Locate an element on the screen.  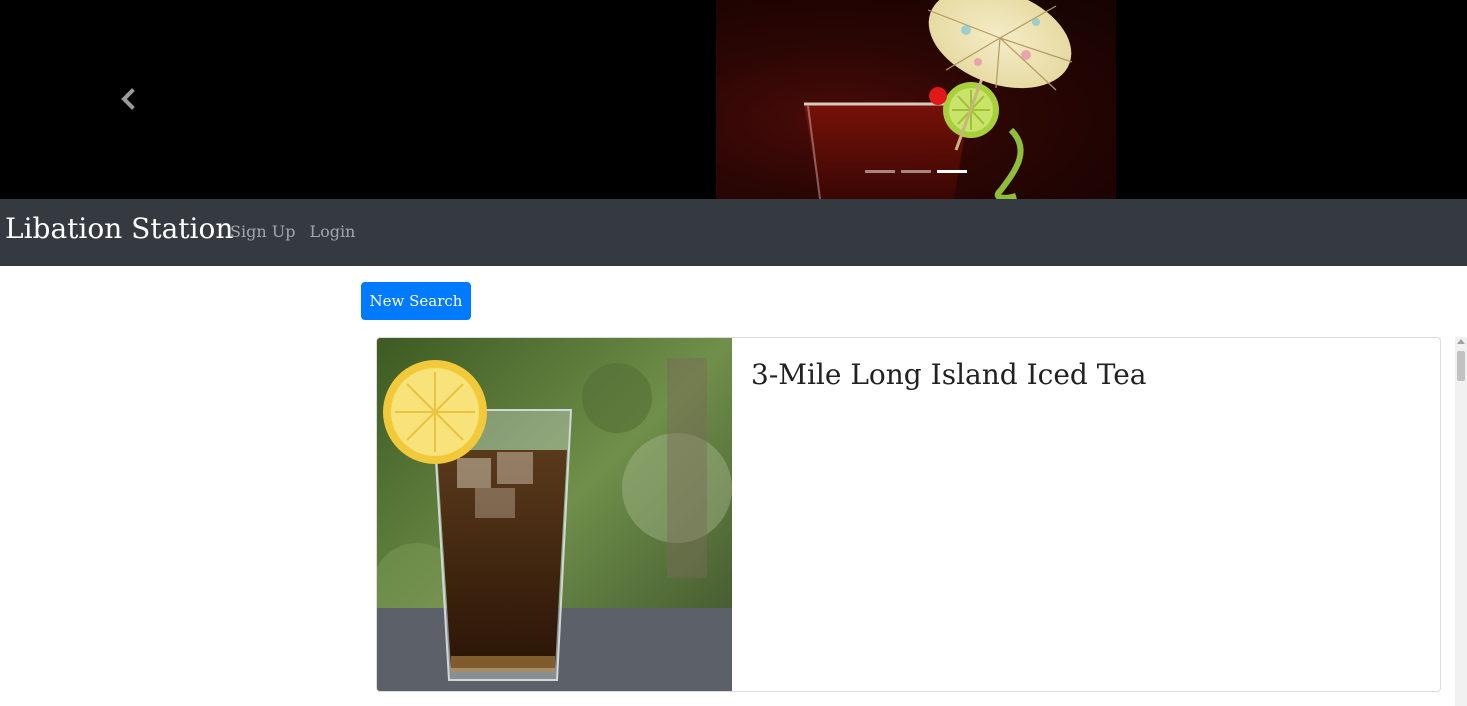
nav-link-sign-up: Sign Up is located at coordinates (262, 232).